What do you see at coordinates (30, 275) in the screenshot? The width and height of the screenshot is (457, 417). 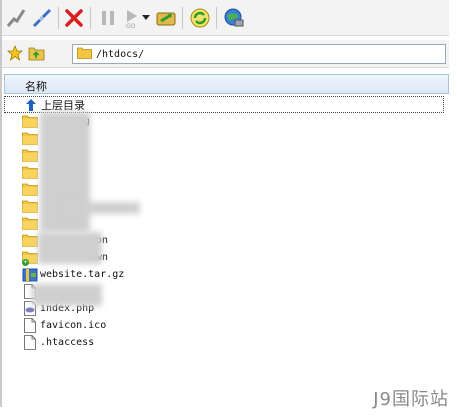 I see `archive-icon` at bounding box center [30, 275].